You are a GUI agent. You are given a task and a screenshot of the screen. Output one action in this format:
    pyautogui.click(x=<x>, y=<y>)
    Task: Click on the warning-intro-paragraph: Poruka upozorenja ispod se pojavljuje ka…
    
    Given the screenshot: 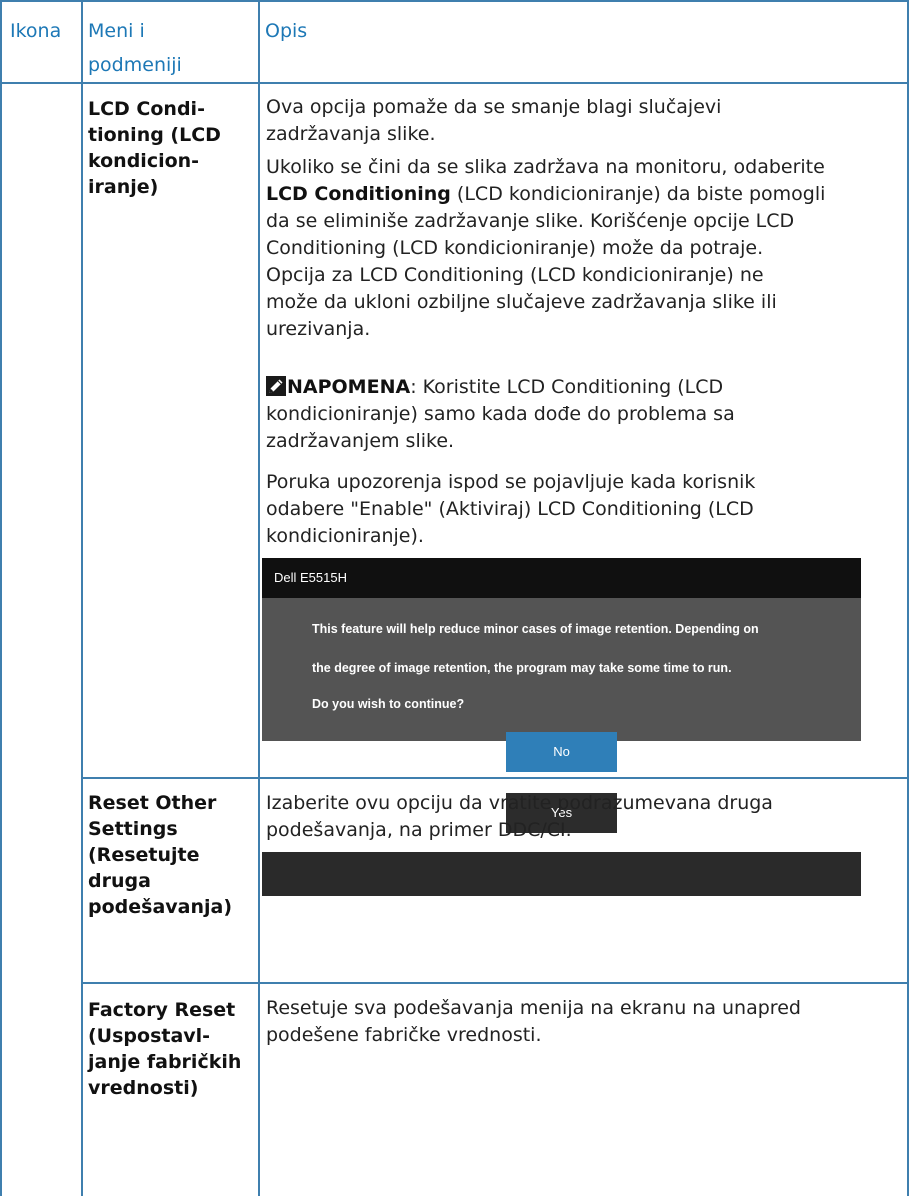 What is the action you would take?
    pyautogui.click(x=510, y=509)
    